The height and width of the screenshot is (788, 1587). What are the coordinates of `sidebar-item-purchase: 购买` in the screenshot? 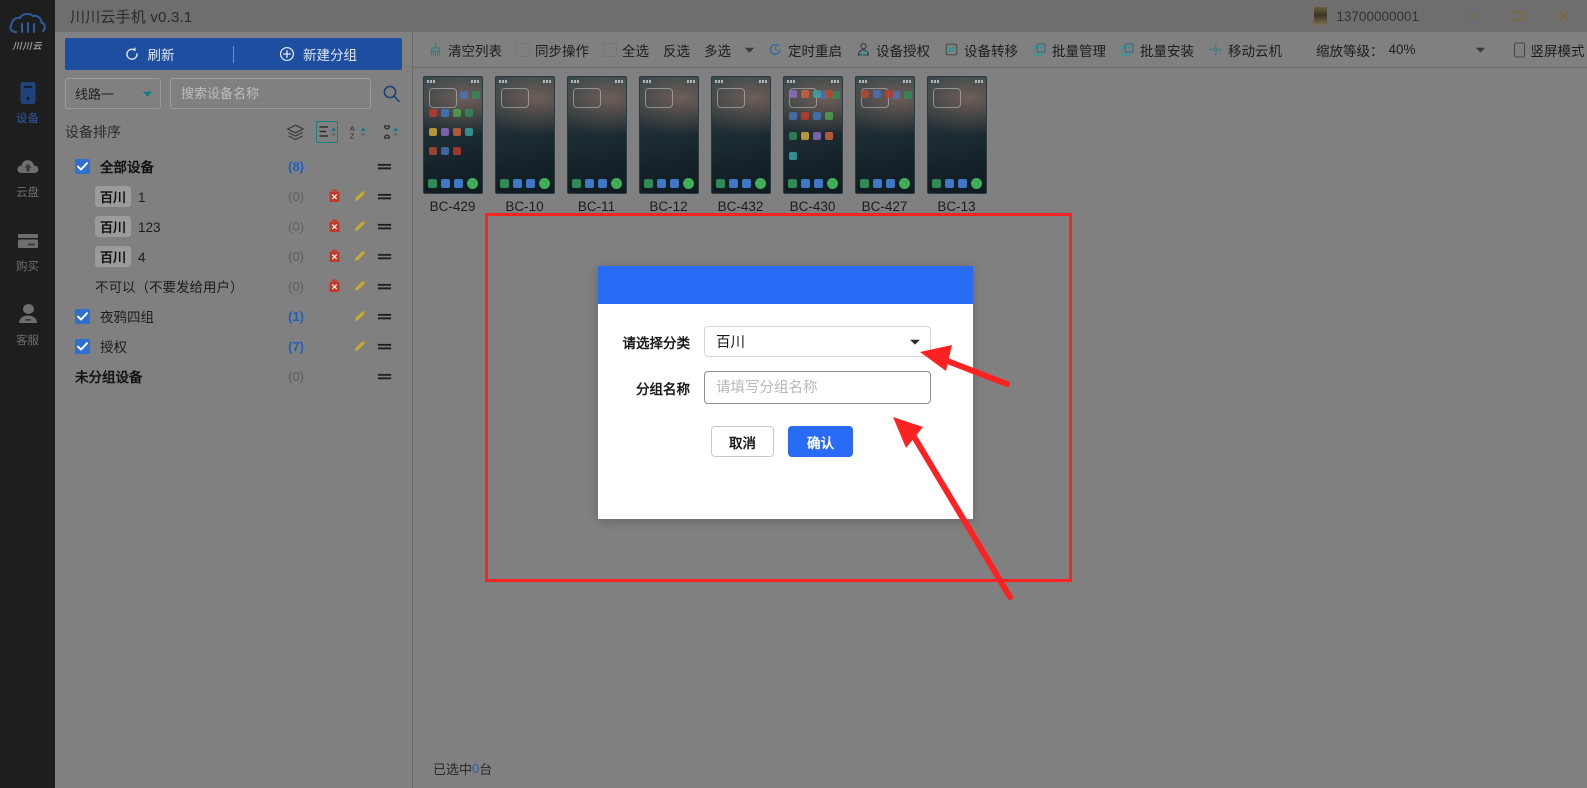 It's located at (27, 251).